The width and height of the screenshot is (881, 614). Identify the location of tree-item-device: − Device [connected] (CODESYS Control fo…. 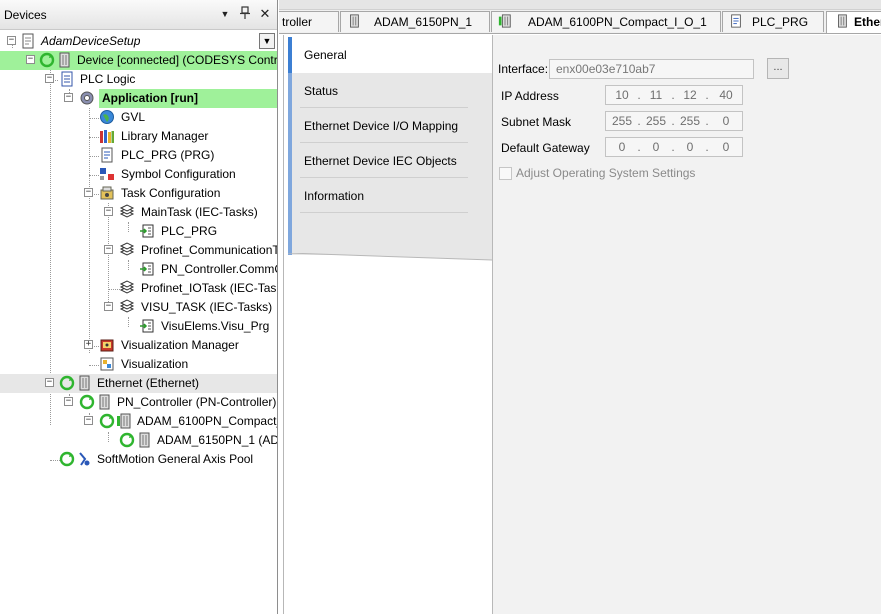
(138, 60).